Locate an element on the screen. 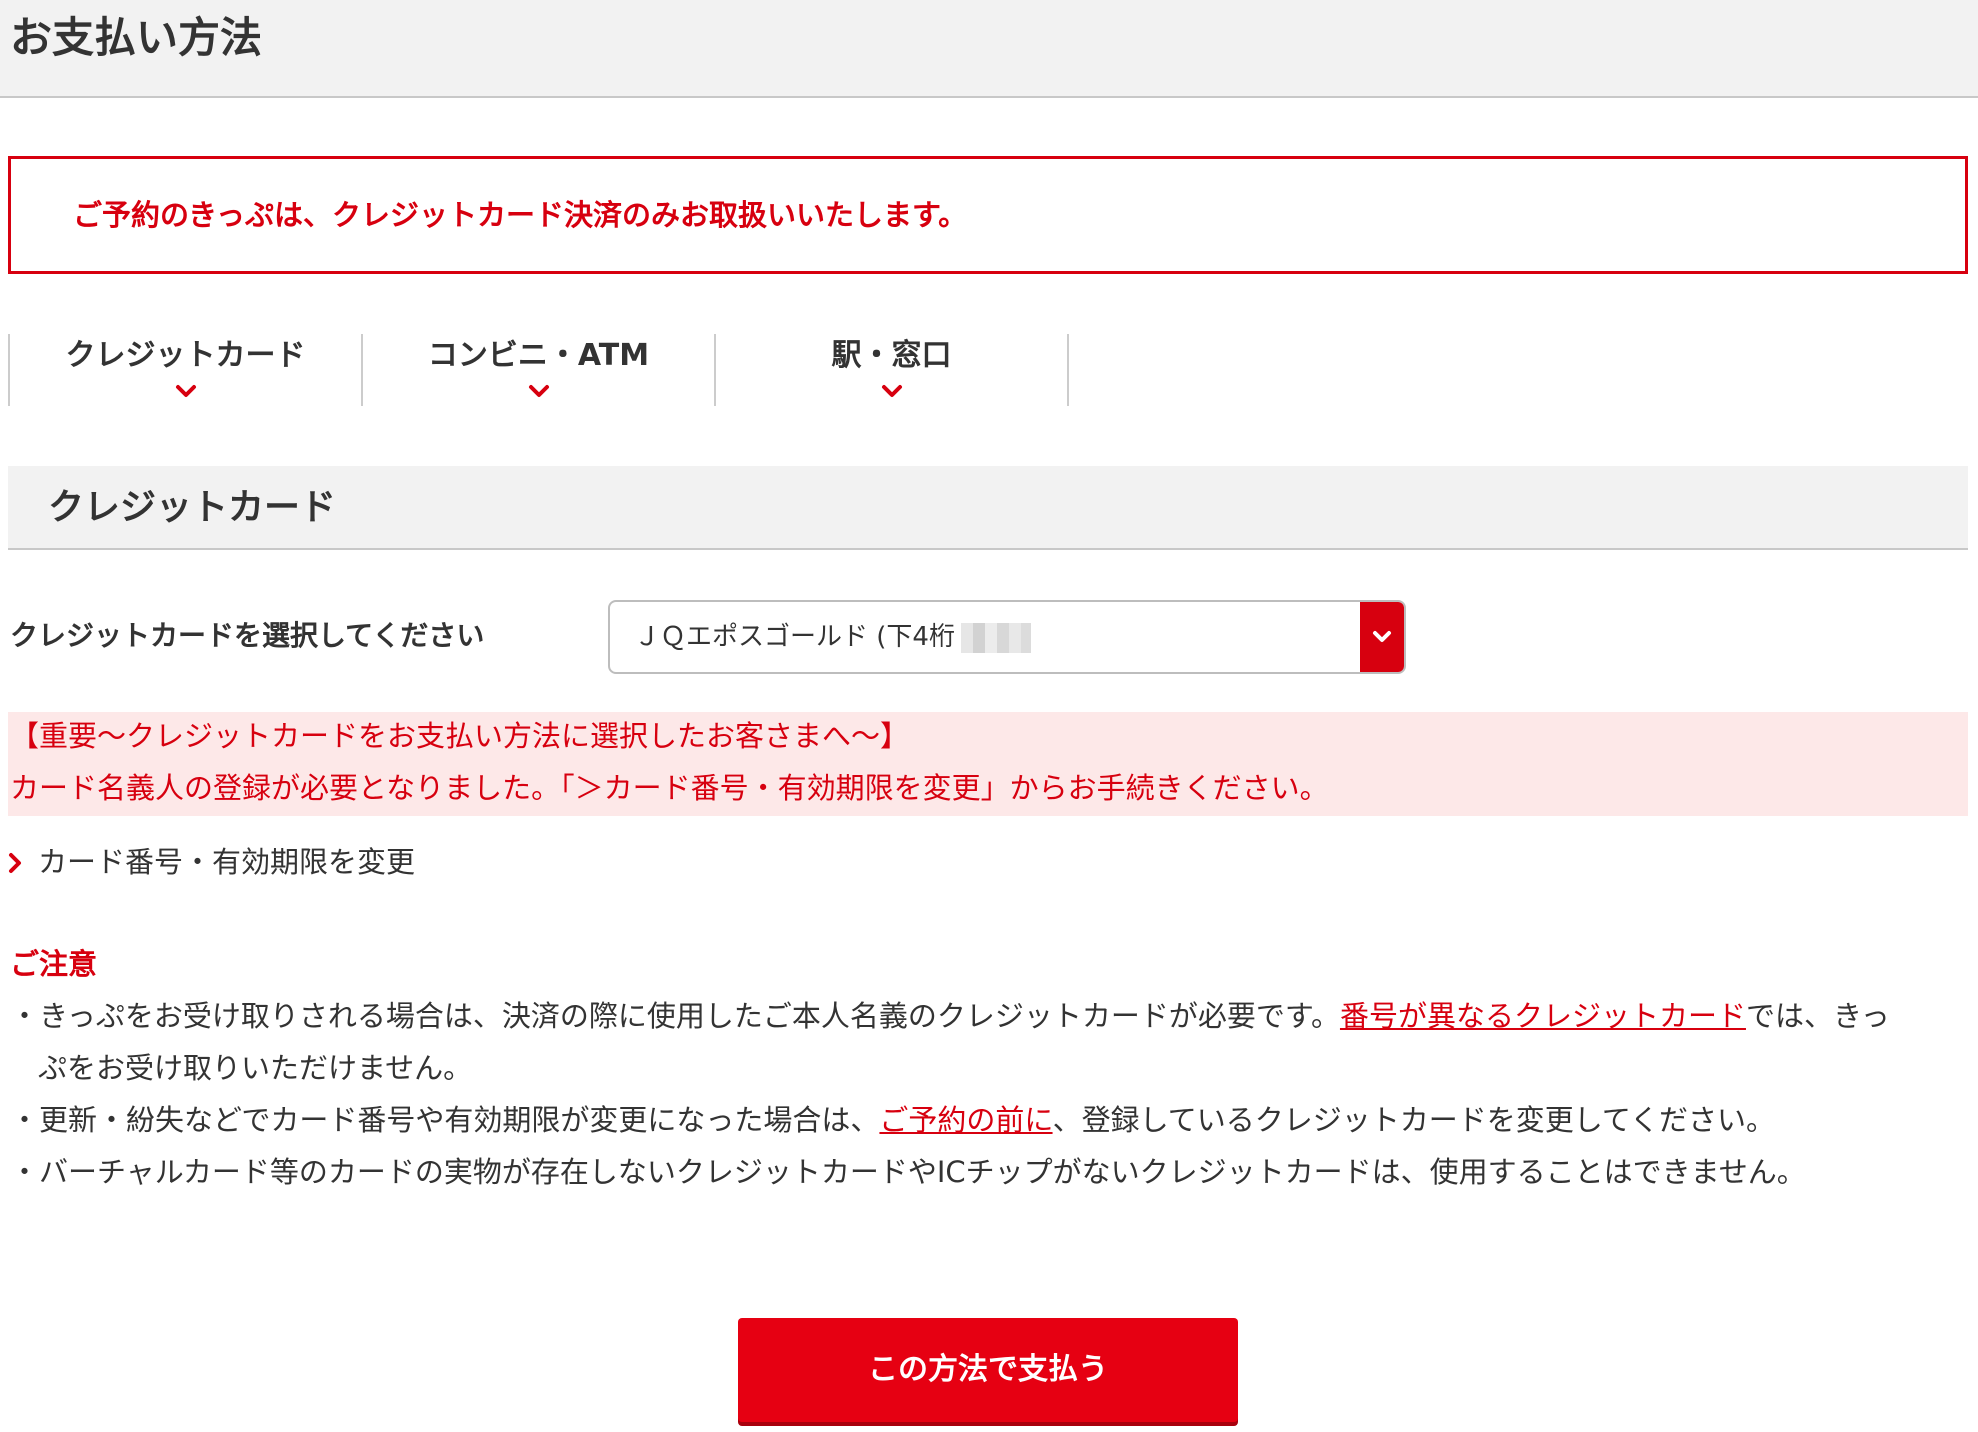  pay-with-this-method-button: この方法で支払う is located at coordinates (988, 1370).